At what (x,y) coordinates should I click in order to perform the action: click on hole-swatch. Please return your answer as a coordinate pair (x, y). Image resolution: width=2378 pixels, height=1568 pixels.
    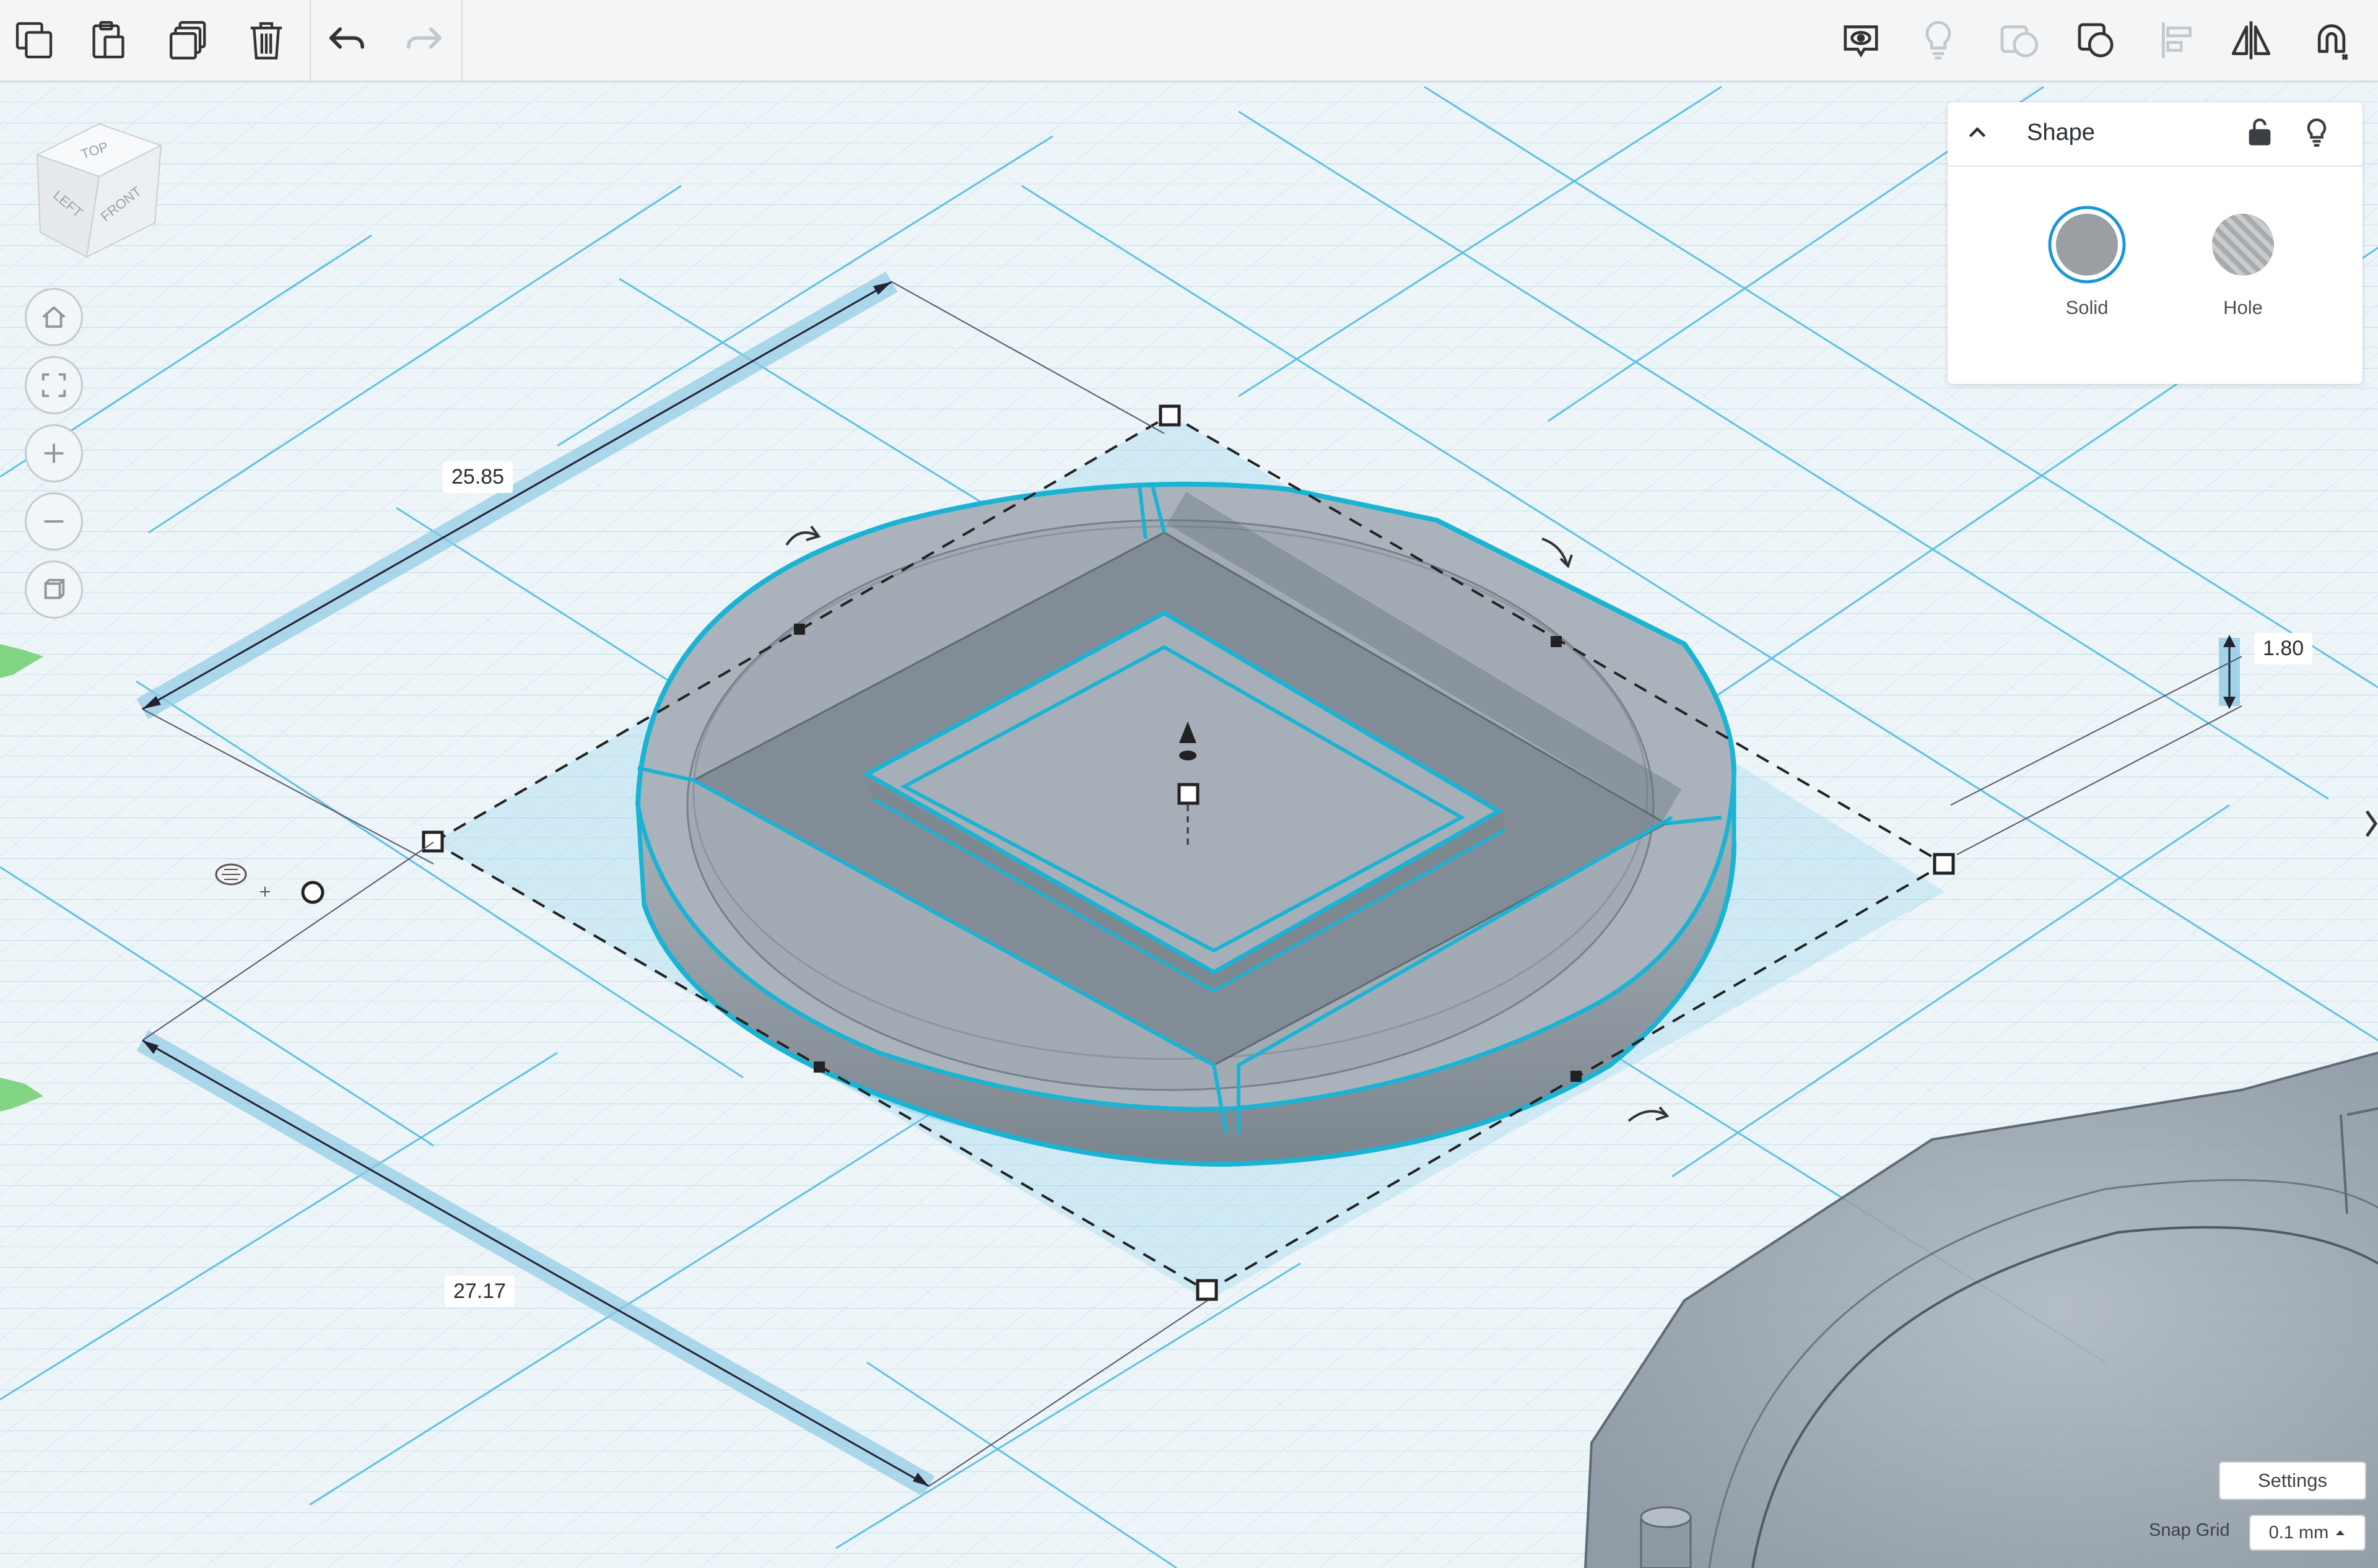
    Looking at the image, I should click on (2243, 244).